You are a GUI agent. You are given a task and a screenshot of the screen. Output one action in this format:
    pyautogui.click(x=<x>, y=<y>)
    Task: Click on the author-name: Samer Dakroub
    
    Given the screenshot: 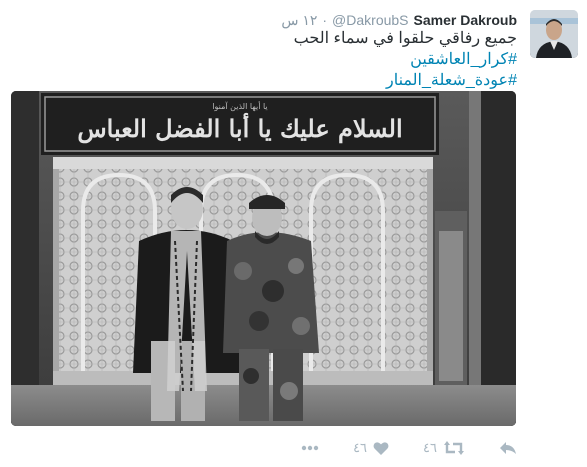 What is the action you would take?
    pyautogui.click(x=465, y=20)
    